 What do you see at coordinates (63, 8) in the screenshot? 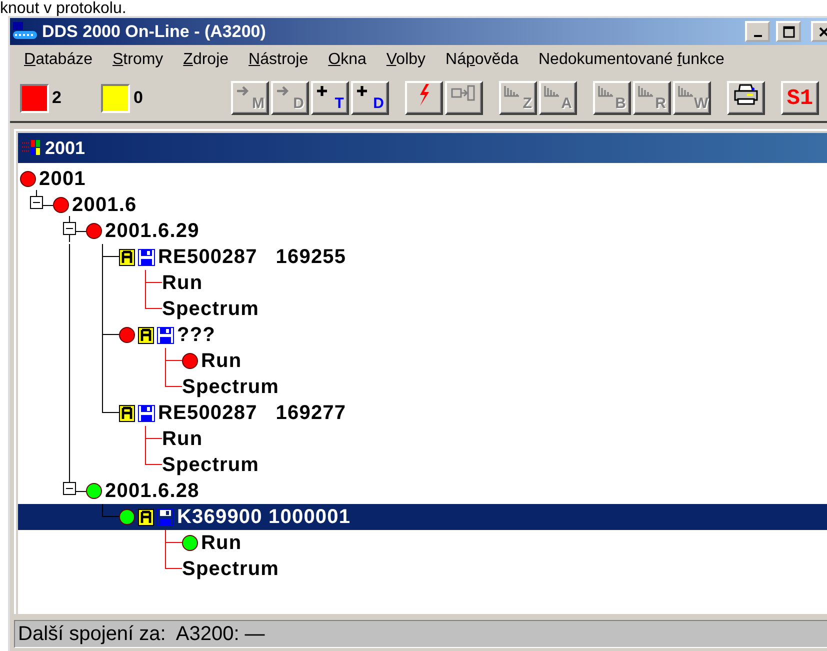
I see `caption-text: knout v protokolu.` at bounding box center [63, 8].